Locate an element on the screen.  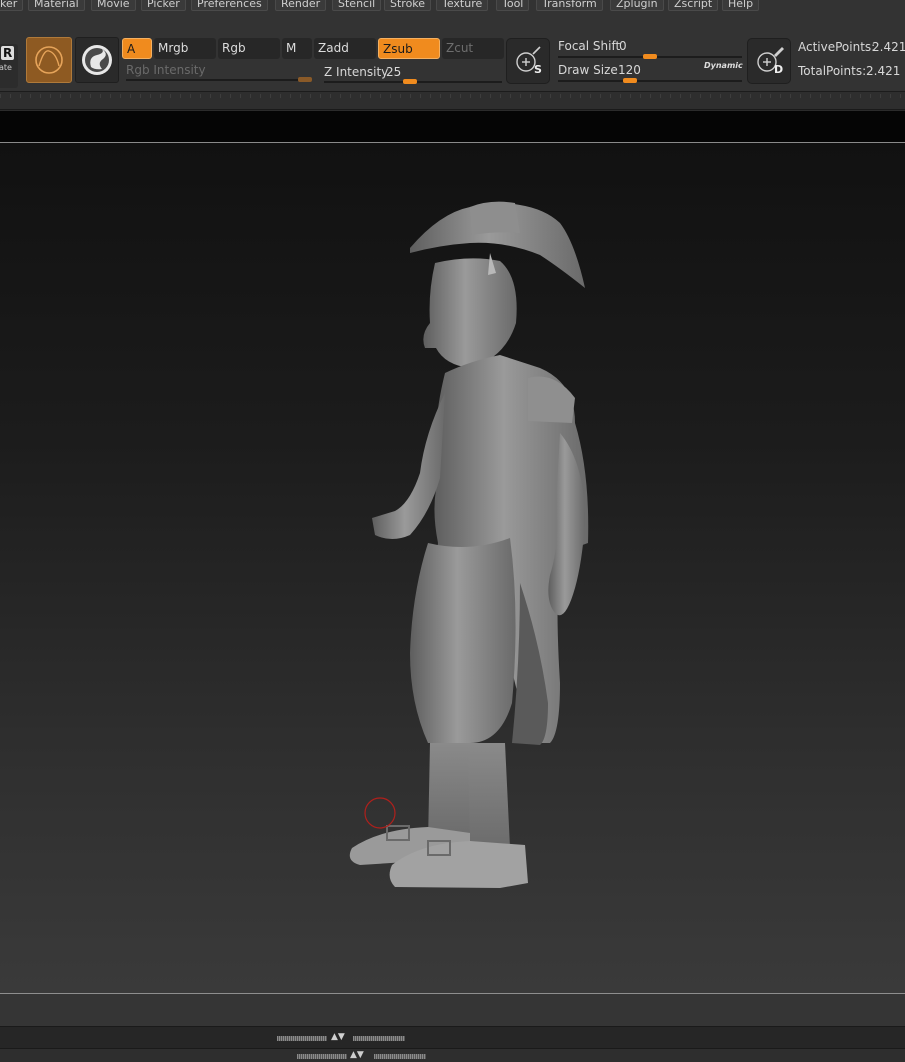
draw-size-slider is located at coordinates (650, 81).